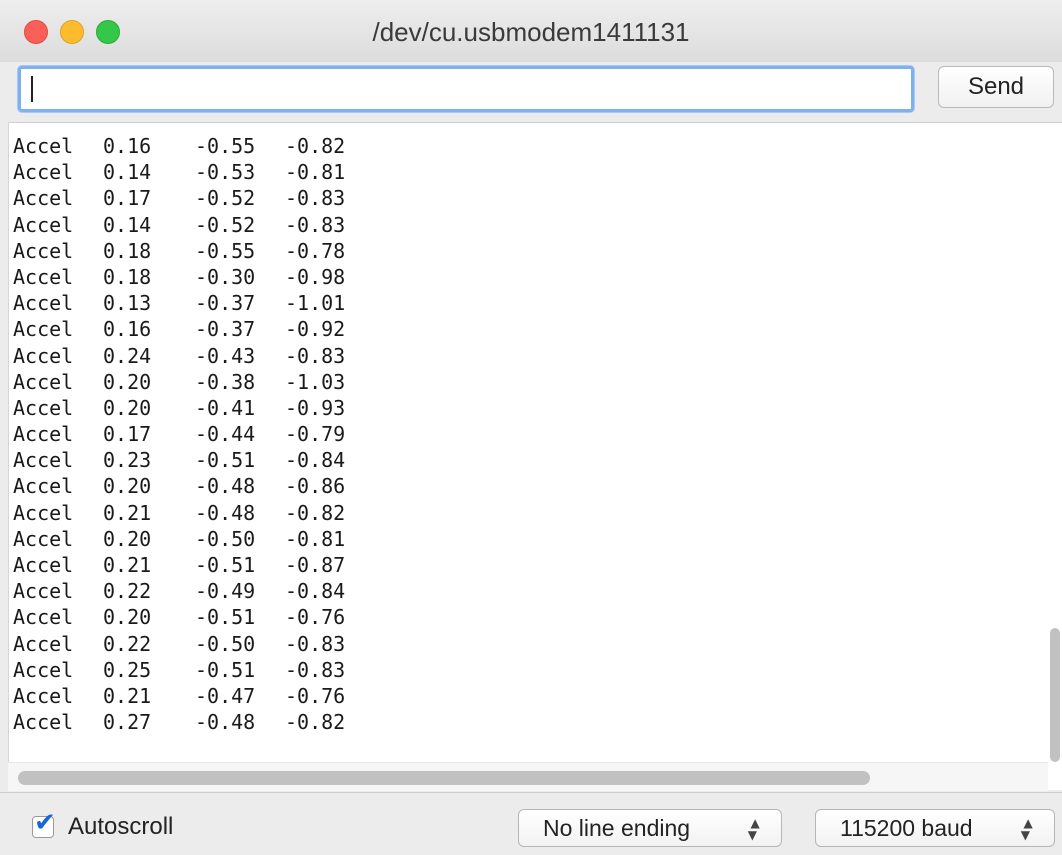 The image size is (1062, 855). Describe the element at coordinates (189, 303) in the screenshot. I see `output-line: Accel 0.13 -0.37 -1.01` at that location.